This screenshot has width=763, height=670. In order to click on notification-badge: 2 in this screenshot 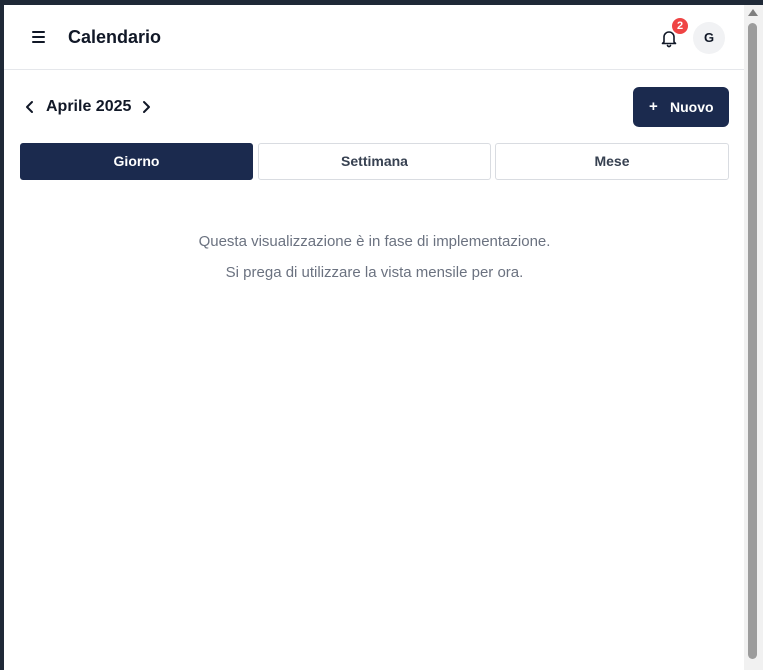, I will do `click(680, 26)`.